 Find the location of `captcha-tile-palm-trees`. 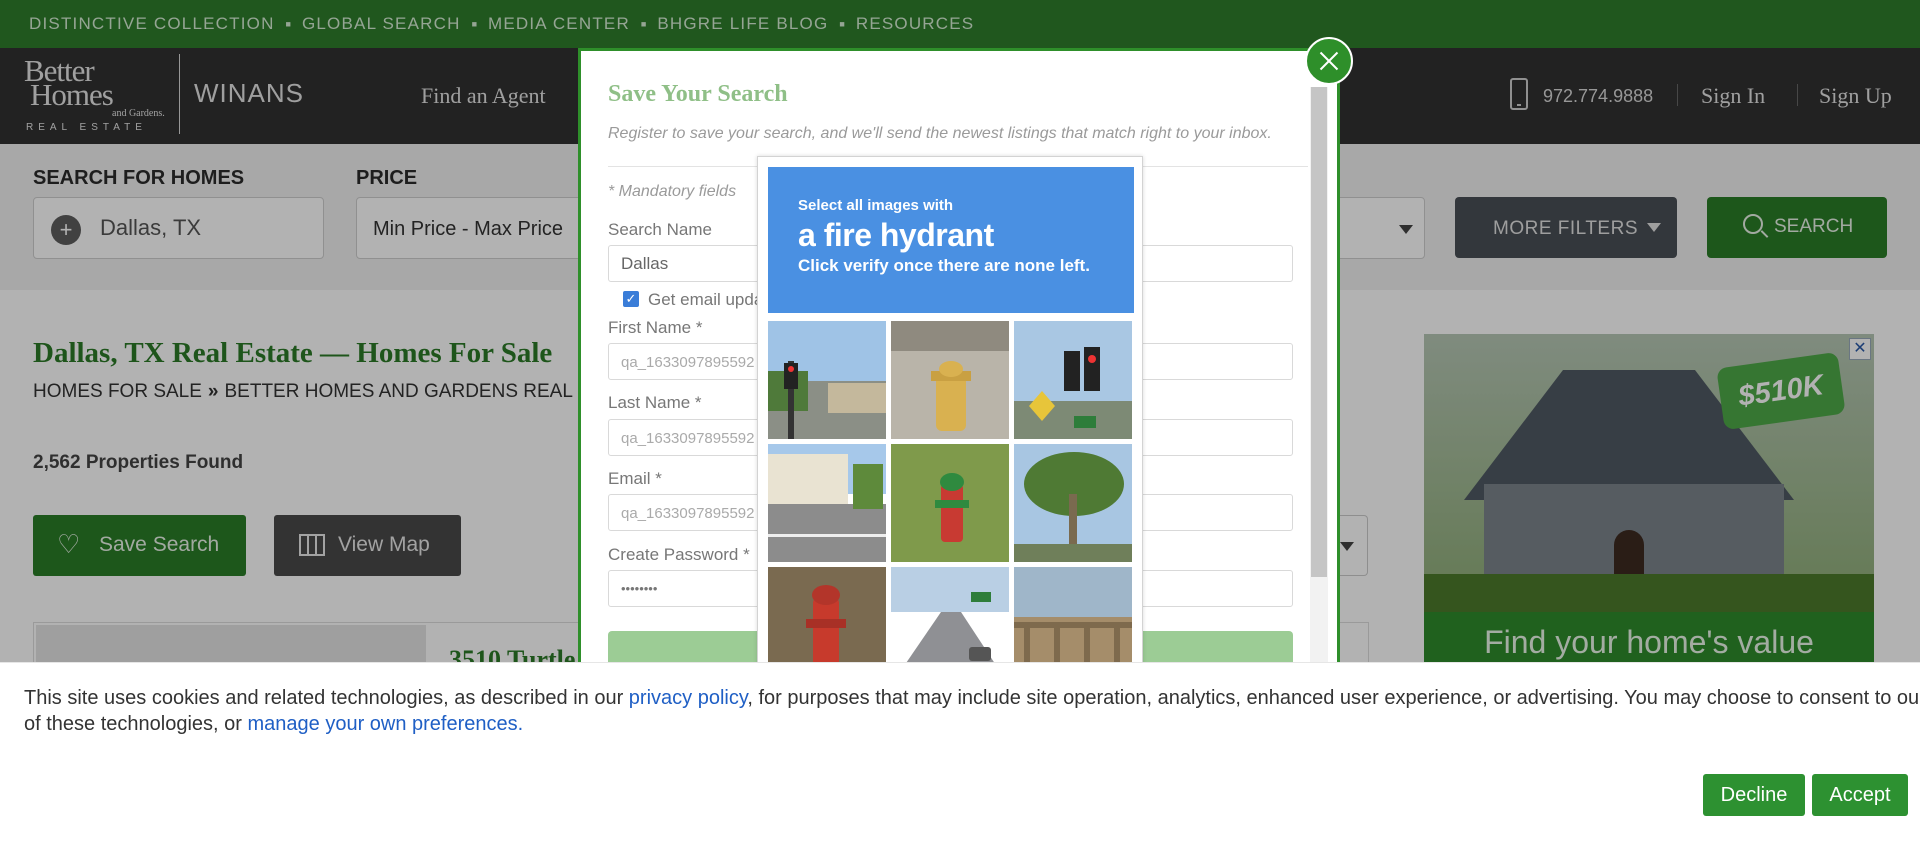

captcha-tile-palm-trees is located at coordinates (1073, 503).